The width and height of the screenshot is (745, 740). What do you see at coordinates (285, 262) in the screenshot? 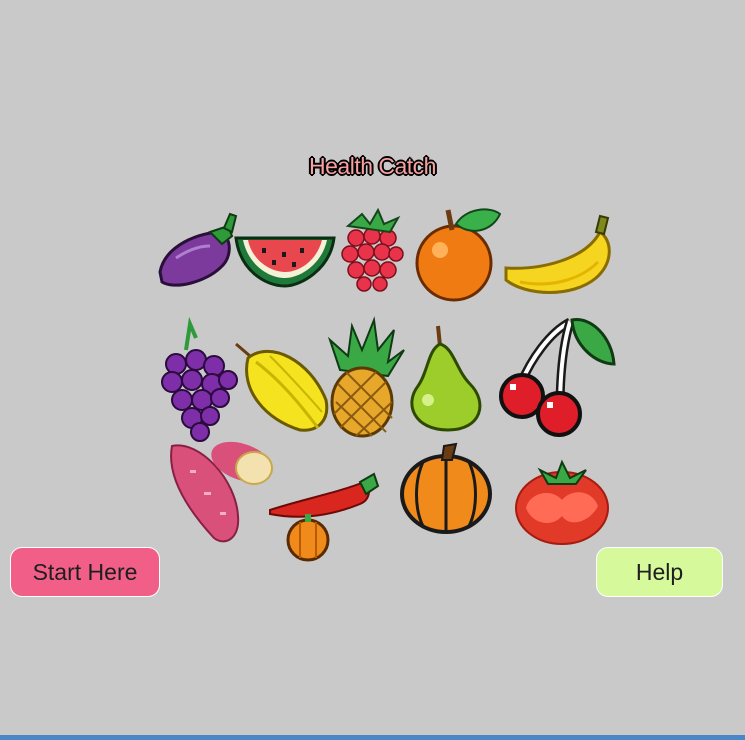
I see `watermelon-icon` at bounding box center [285, 262].